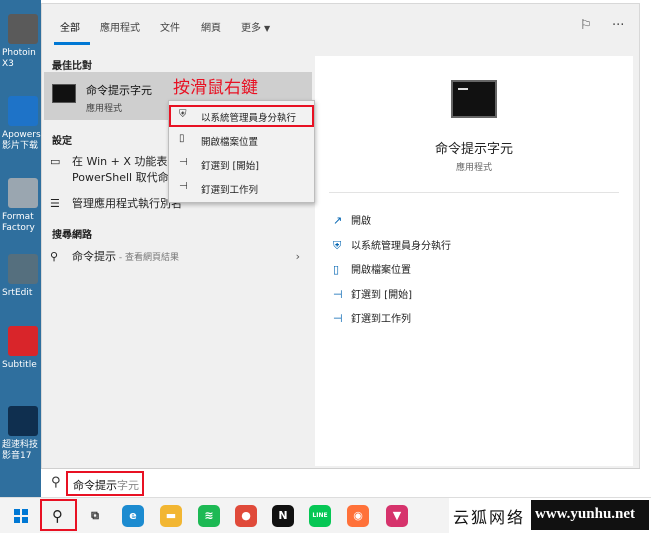 This screenshot has height=533, width=651. I want to click on action-run-as-admin: ⛨ 以系統管理員身分執行, so click(392, 245).